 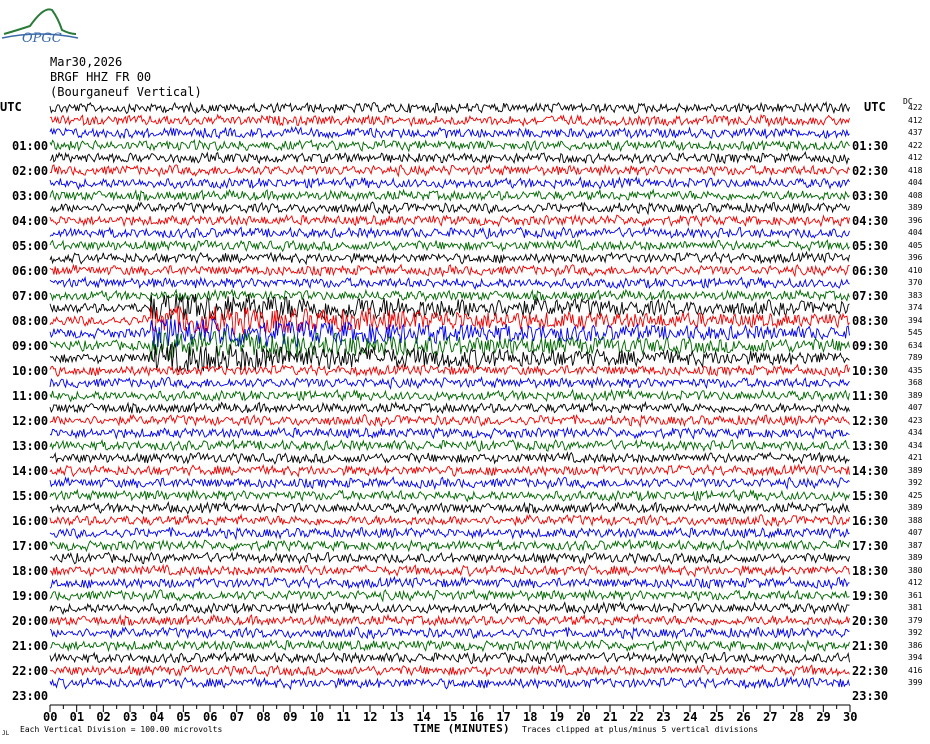 I want to click on dc-offset-label: 437, so click(x=915, y=132).